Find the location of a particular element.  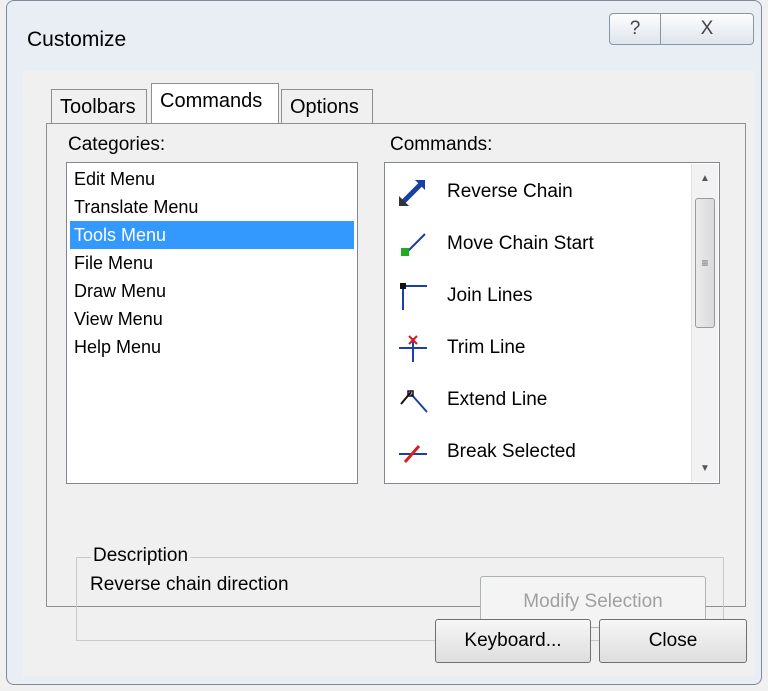

list-item: File Menu is located at coordinates (212, 263).